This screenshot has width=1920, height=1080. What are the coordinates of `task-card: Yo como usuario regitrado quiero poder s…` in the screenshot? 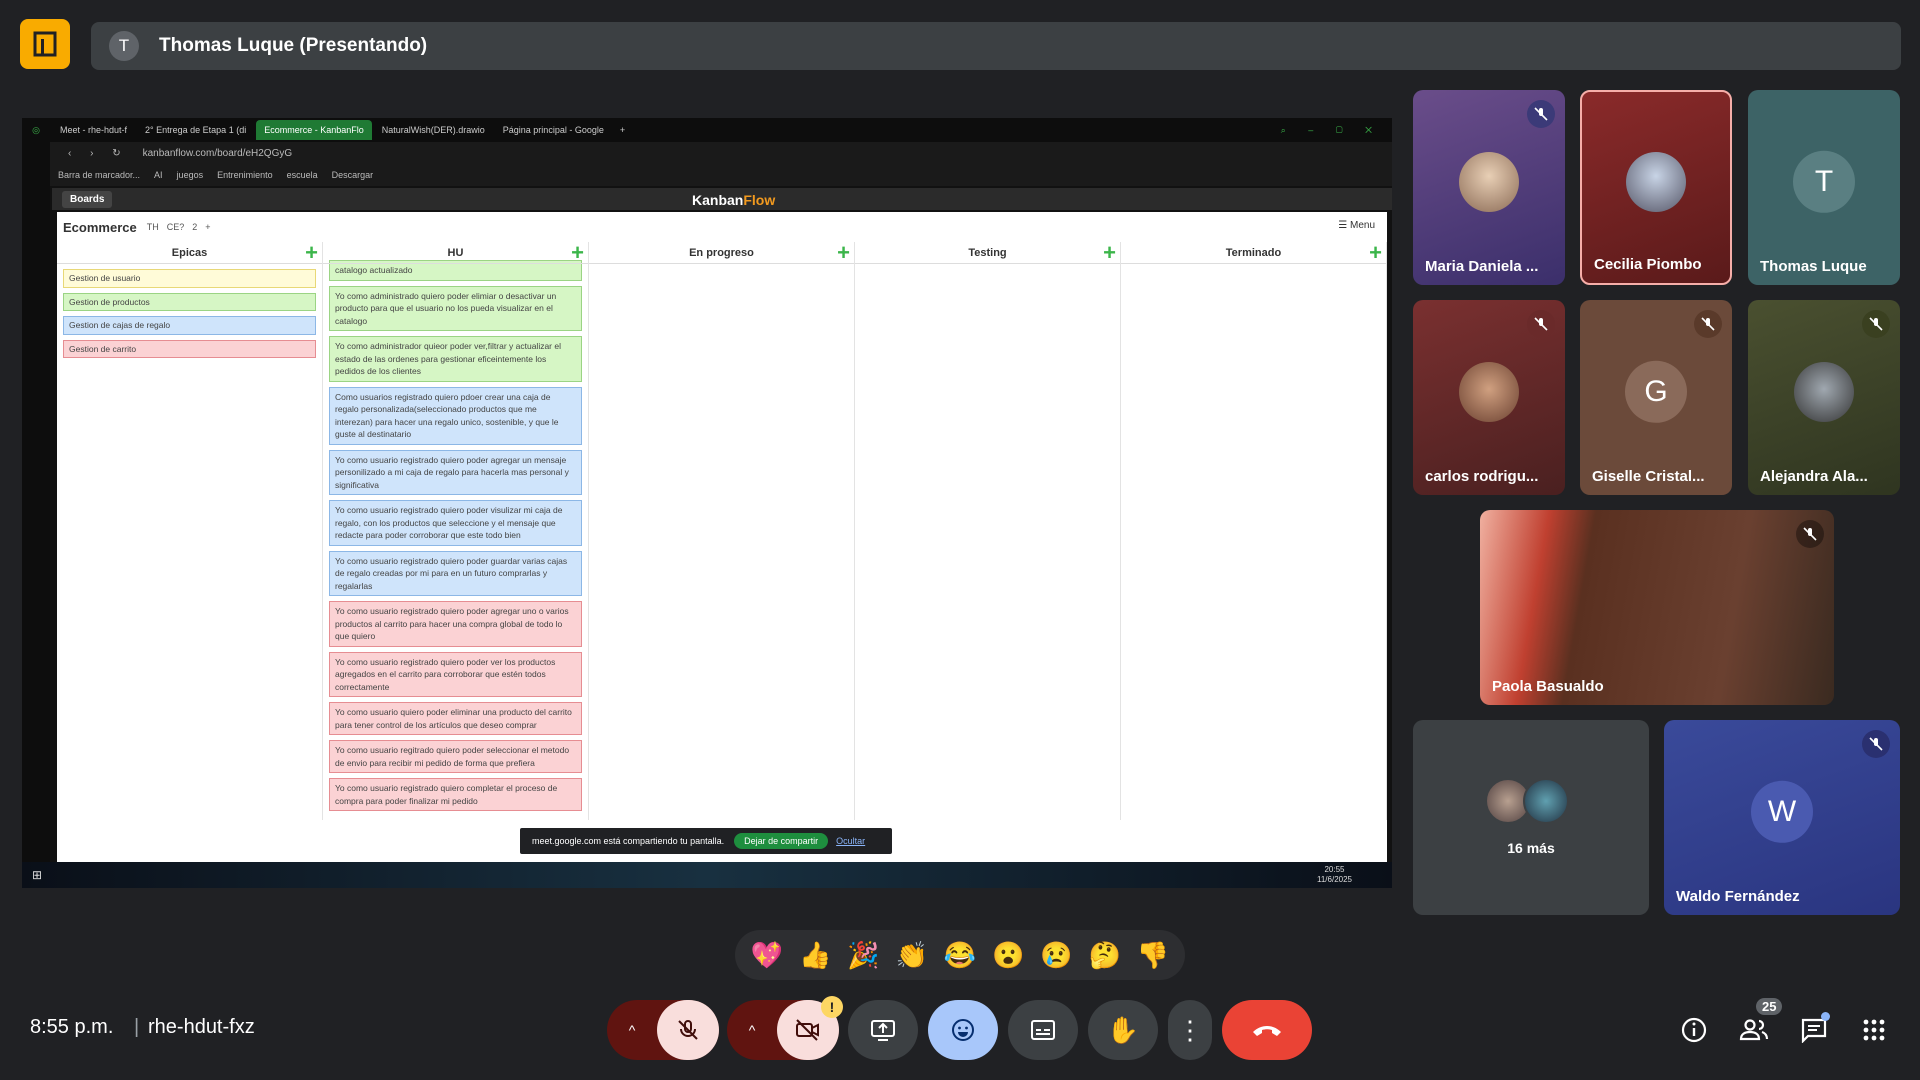 It's located at (455, 756).